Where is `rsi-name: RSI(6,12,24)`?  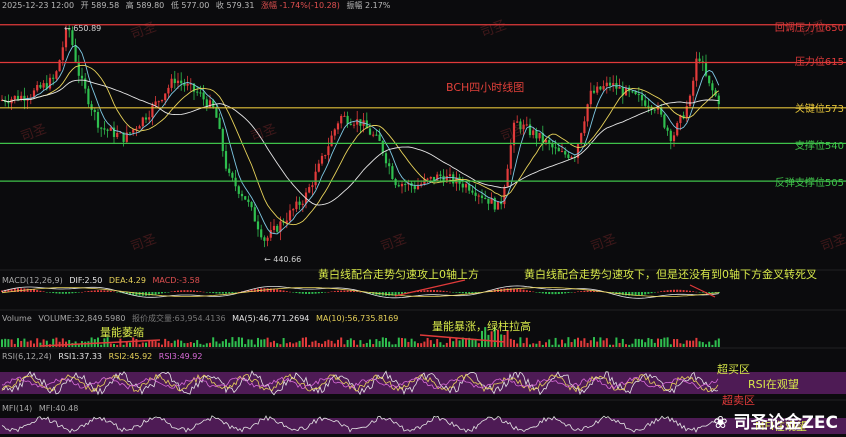 rsi-name: RSI(6,12,24) is located at coordinates (27, 356).